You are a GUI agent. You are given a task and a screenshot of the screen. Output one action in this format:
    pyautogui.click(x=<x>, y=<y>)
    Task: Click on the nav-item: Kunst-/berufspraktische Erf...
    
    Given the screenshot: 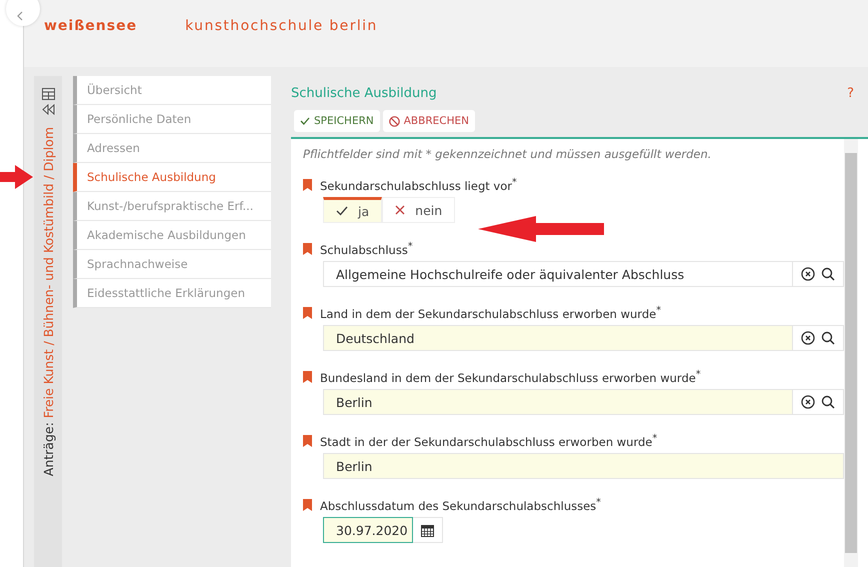 What is the action you would take?
    pyautogui.click(x=172, y=206)
    